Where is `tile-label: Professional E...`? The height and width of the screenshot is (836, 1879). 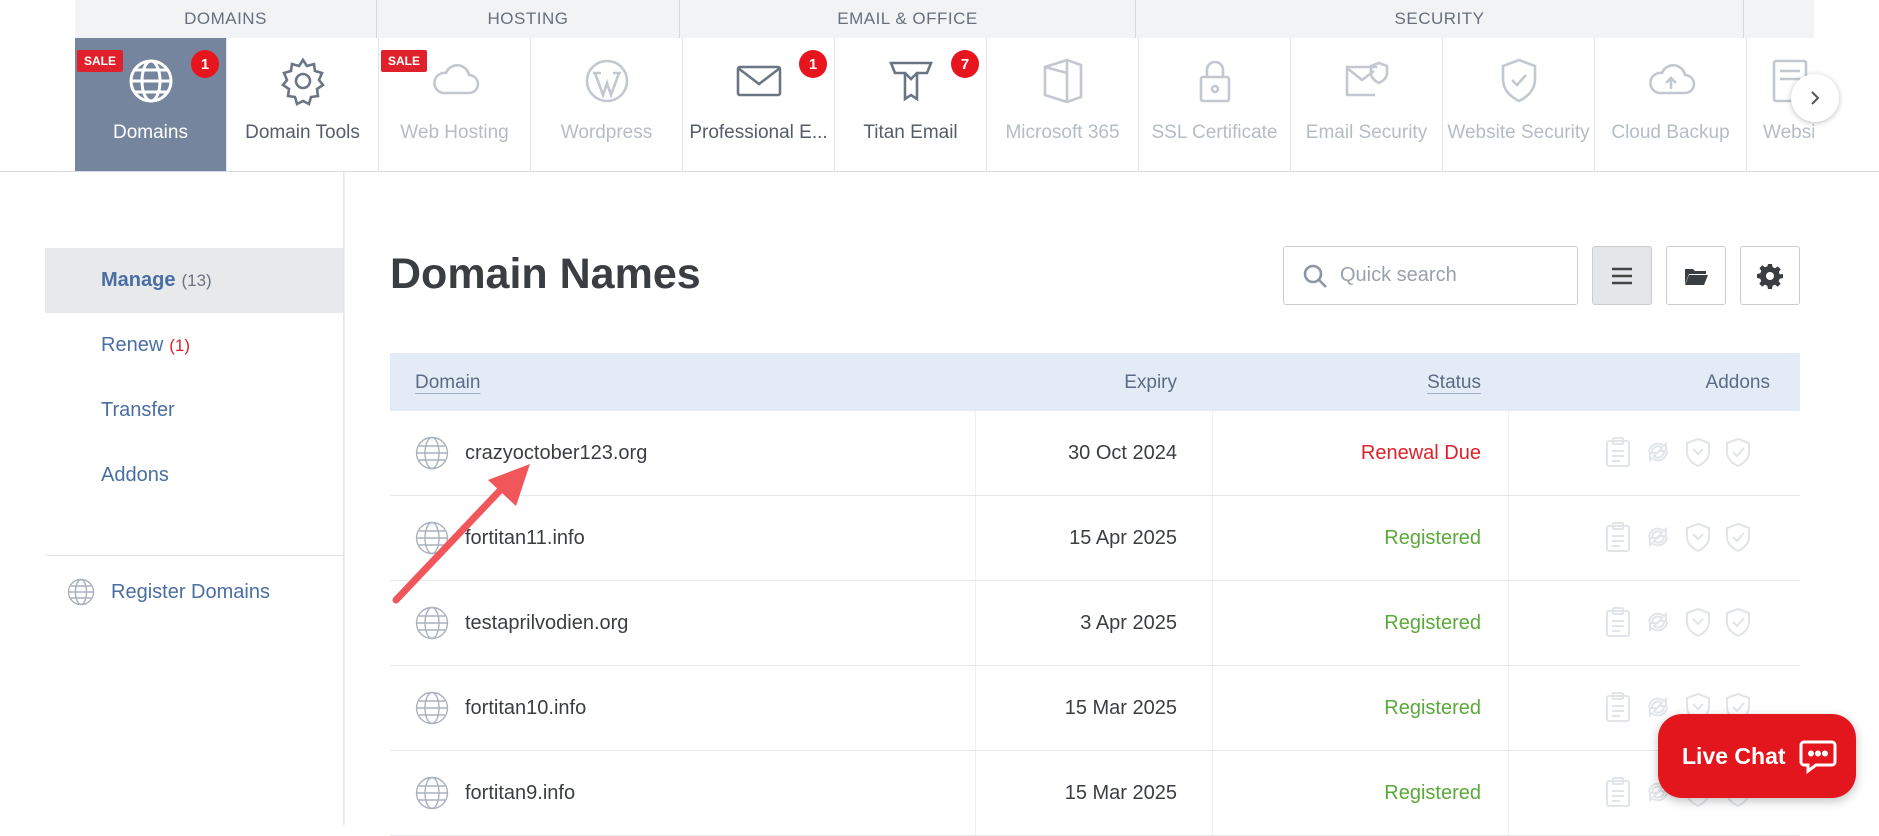
tile-label: Professional E... is located at coordinates (758, 132).